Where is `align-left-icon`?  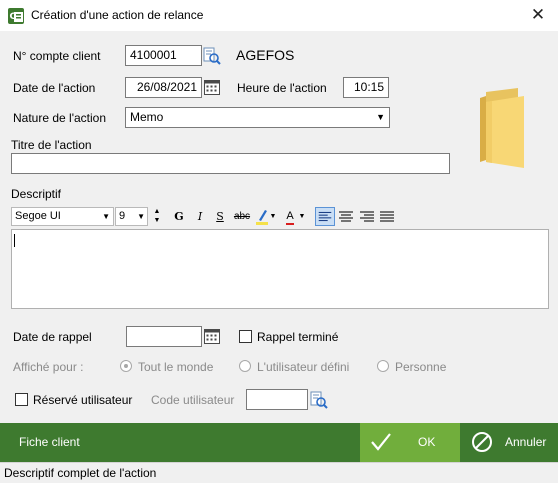 align-left-icon is located at coordinates (325, 216).